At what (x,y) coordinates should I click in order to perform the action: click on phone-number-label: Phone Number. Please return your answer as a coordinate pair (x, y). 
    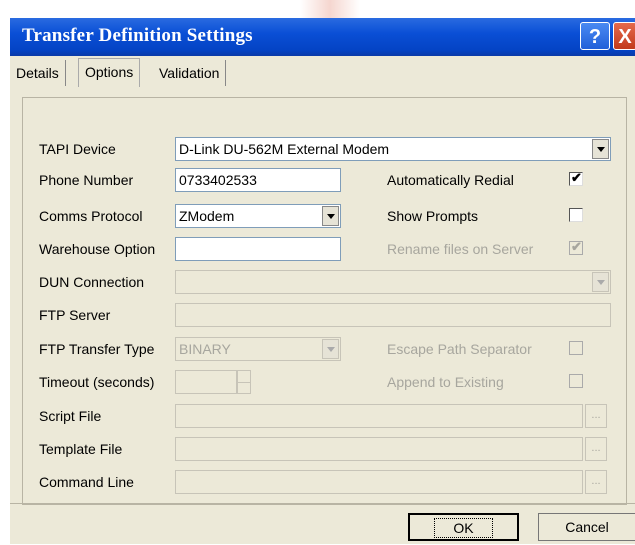
    Looking at the image, I should click on (86, 180).